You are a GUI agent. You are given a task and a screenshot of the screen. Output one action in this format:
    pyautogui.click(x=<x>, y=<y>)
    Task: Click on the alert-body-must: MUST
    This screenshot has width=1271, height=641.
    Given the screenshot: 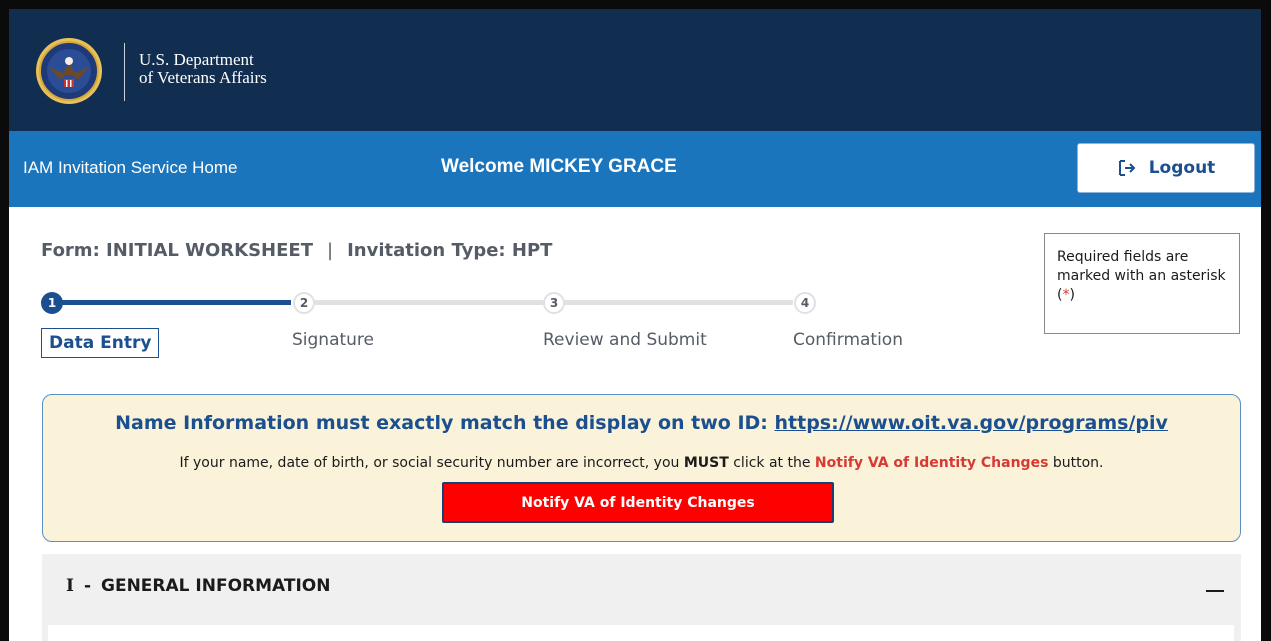 What is the action you would take?
    pyautogui.click(x=706, y=463)
    